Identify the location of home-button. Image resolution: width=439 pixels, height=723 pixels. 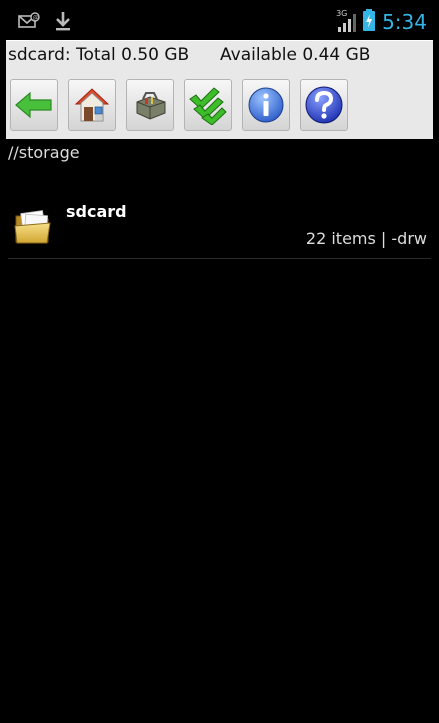
(92, 105).